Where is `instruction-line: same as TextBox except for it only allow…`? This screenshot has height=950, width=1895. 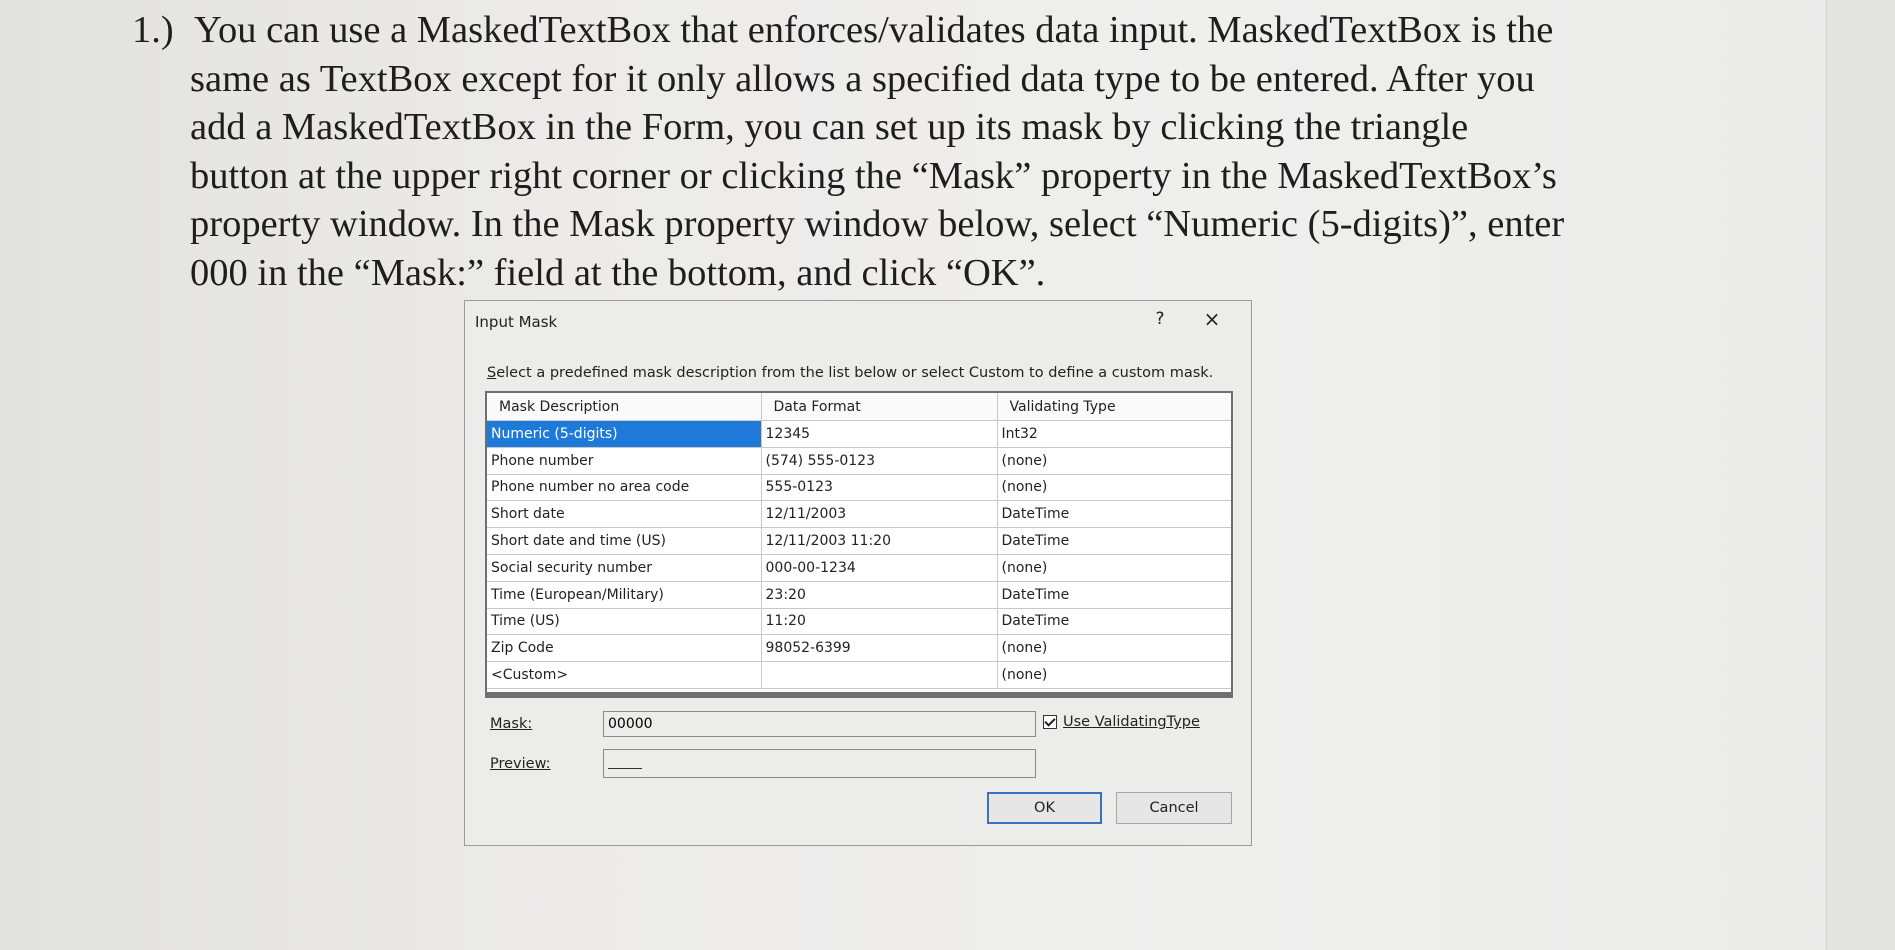 instruction-line: same as TextBox except for it only allow… is located at coordinates (862, 78).